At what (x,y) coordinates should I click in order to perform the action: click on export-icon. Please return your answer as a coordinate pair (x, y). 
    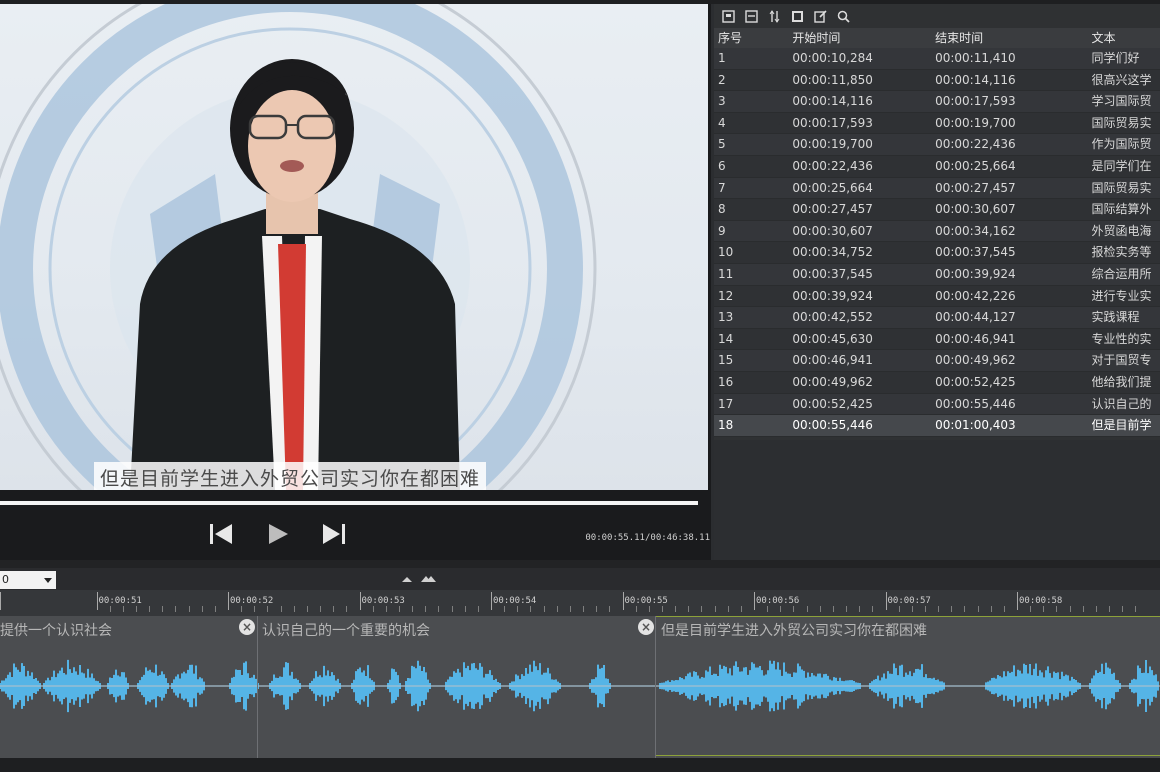
    Looking at the image, I should click on (751, 16).